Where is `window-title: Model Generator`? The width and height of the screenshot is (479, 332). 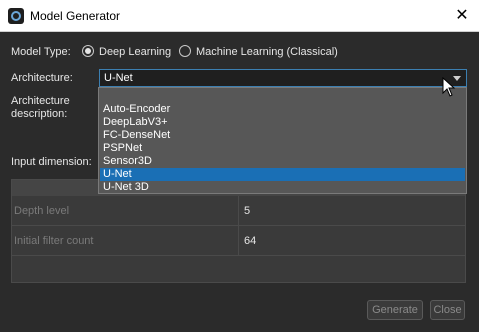 window-title: Model Generator is located at coordinates (75, 16).